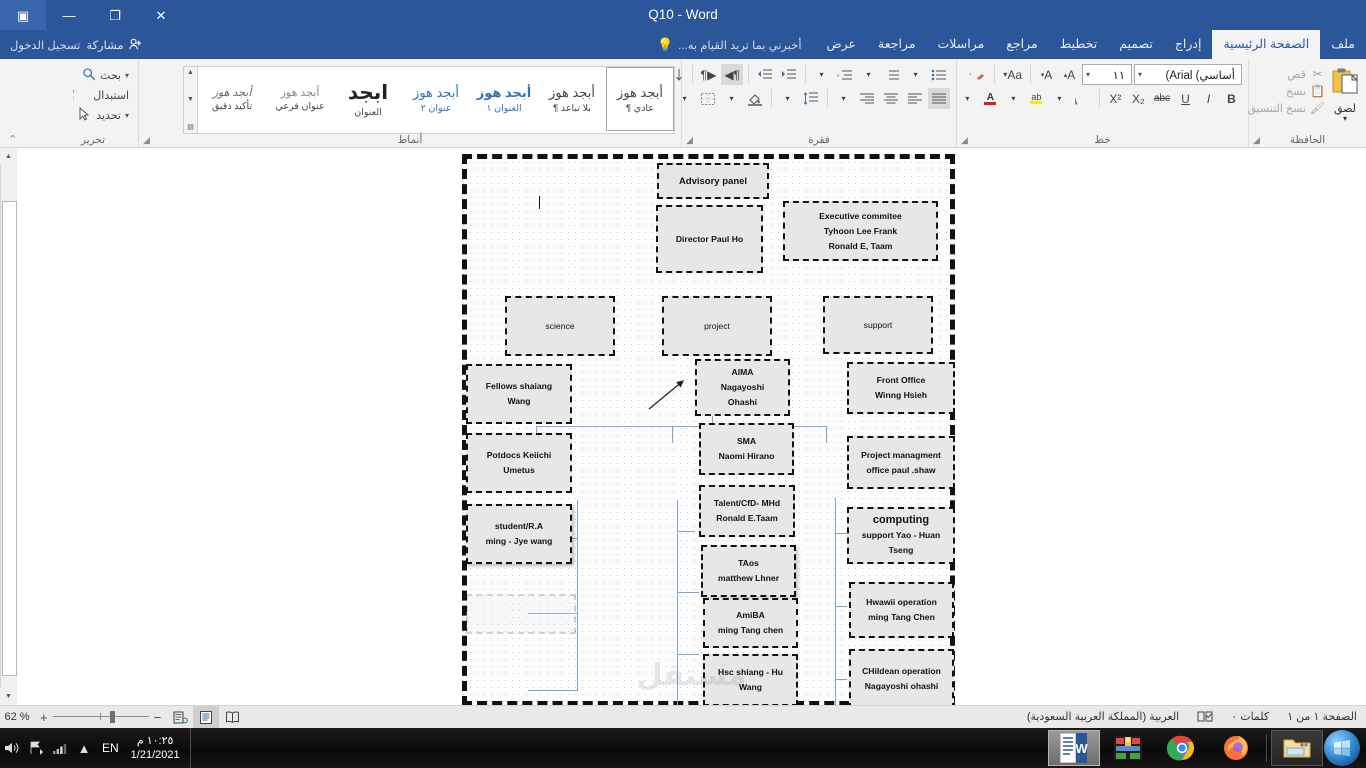 The height and width of the screenshot is (768, 1366). What do you see at coordinates (1286, 91) in the screenshot?
I see `copy-button: 📋 نسخ` at bounding box center [1286, 91].